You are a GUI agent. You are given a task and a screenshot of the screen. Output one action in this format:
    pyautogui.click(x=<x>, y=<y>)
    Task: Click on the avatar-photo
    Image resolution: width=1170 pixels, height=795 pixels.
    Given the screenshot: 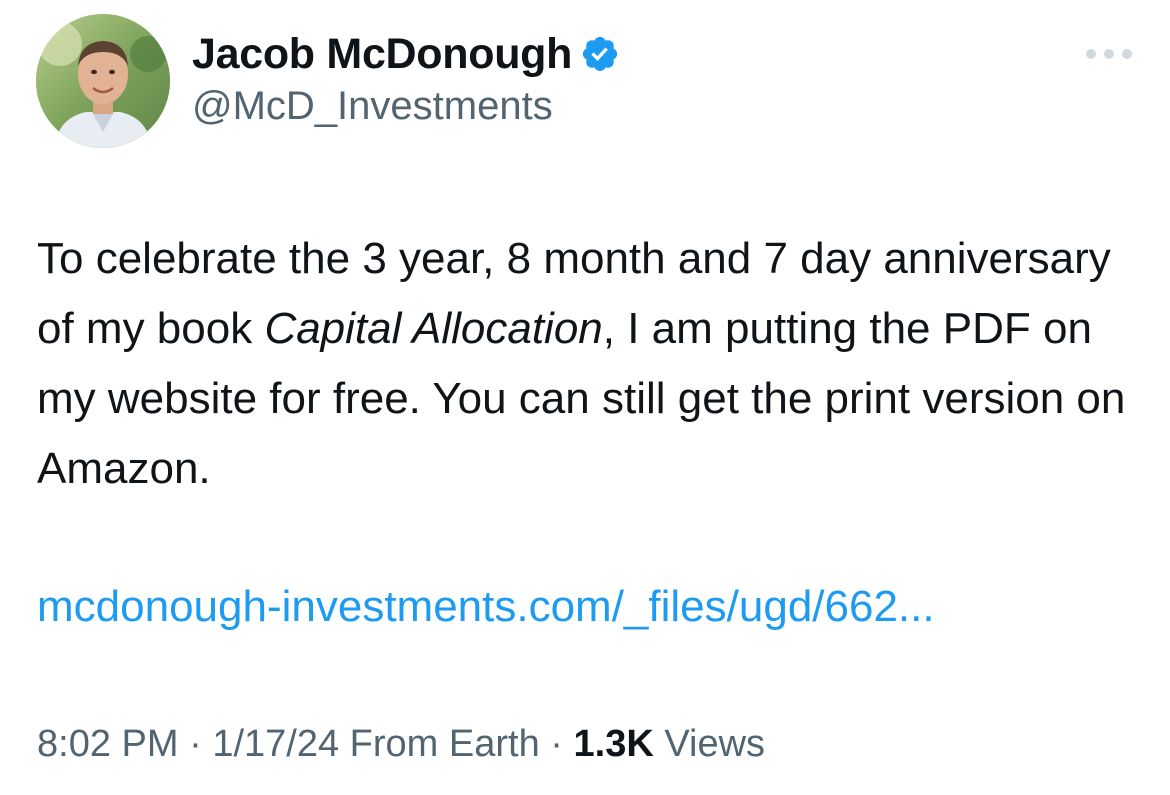 What is the action you would take?
    pyautogui.click(x=103, y=81)
    